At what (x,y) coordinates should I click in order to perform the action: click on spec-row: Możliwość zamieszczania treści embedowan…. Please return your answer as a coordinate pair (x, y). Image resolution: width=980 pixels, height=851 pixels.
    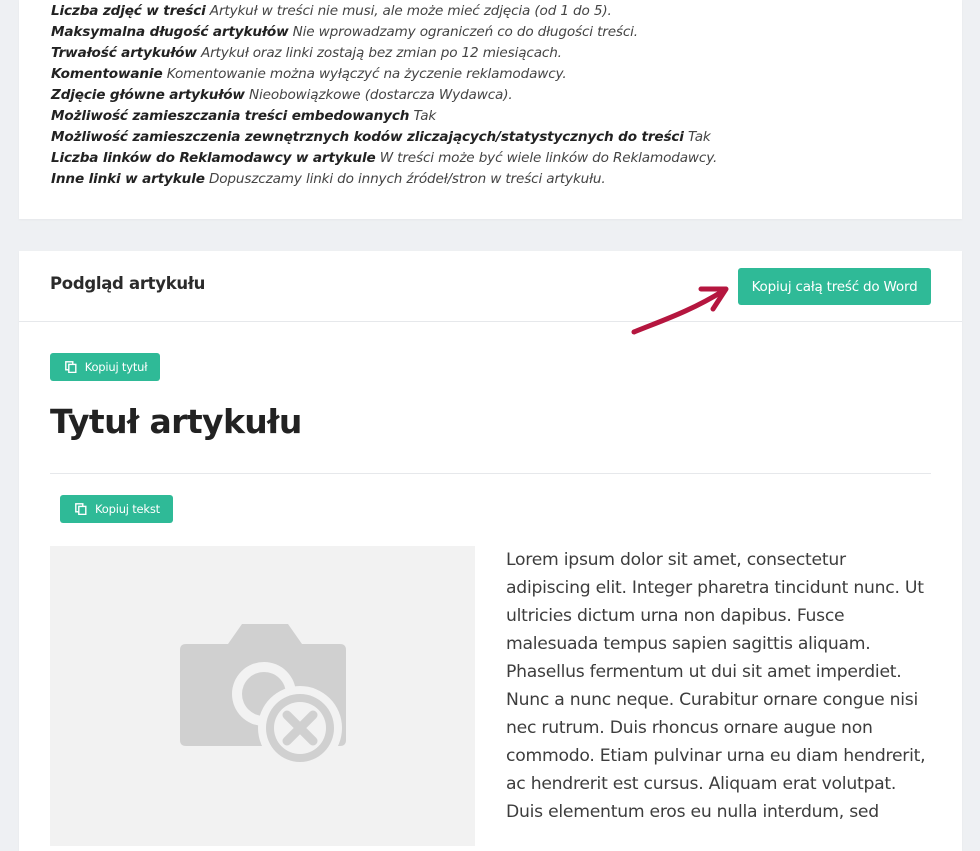
    Looking at the image, I should click on (384, 116).